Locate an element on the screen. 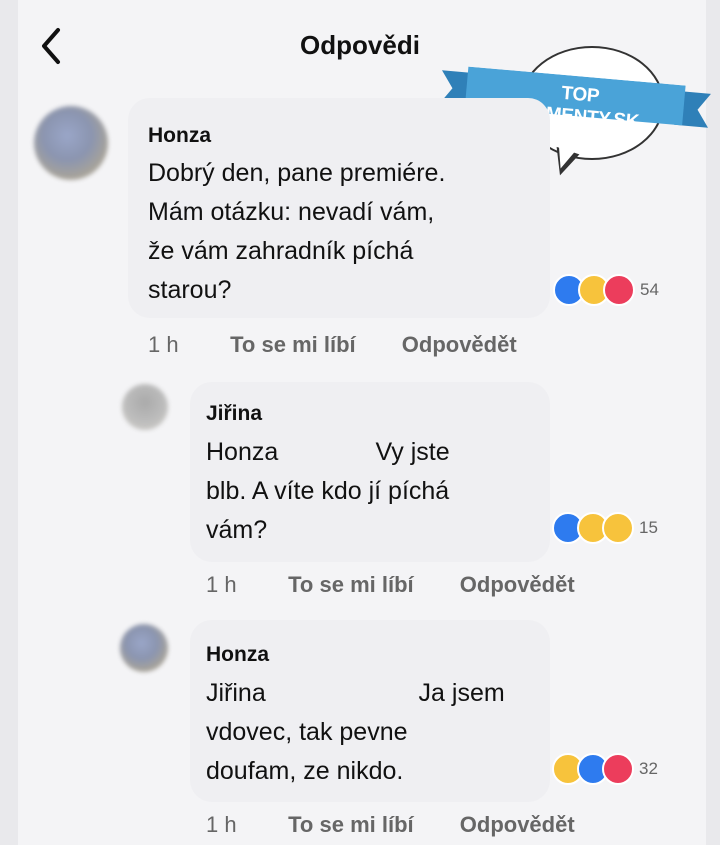  reaction-summary: 32 is located at coordinates (605, 769).